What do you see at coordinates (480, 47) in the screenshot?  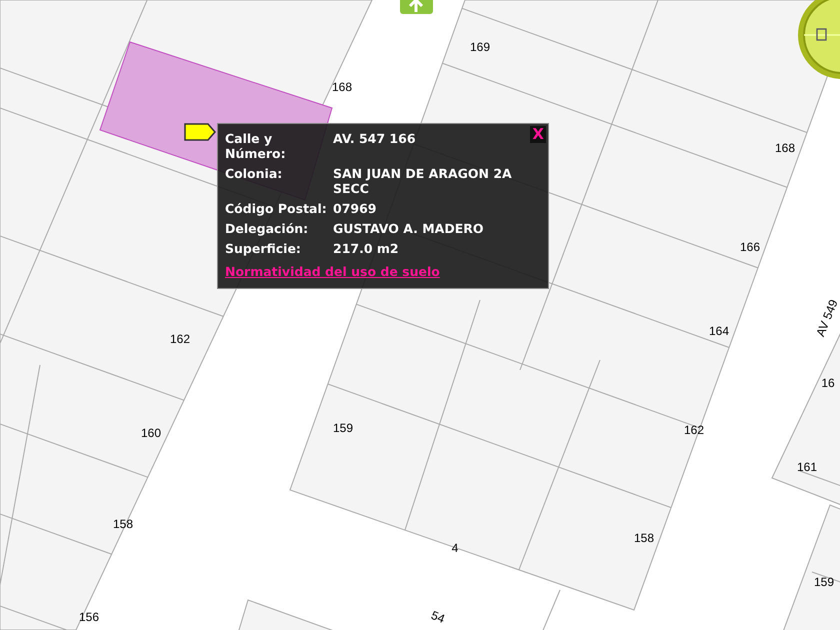 I see `parcel-number: 169` at bounding box center [480, 47].